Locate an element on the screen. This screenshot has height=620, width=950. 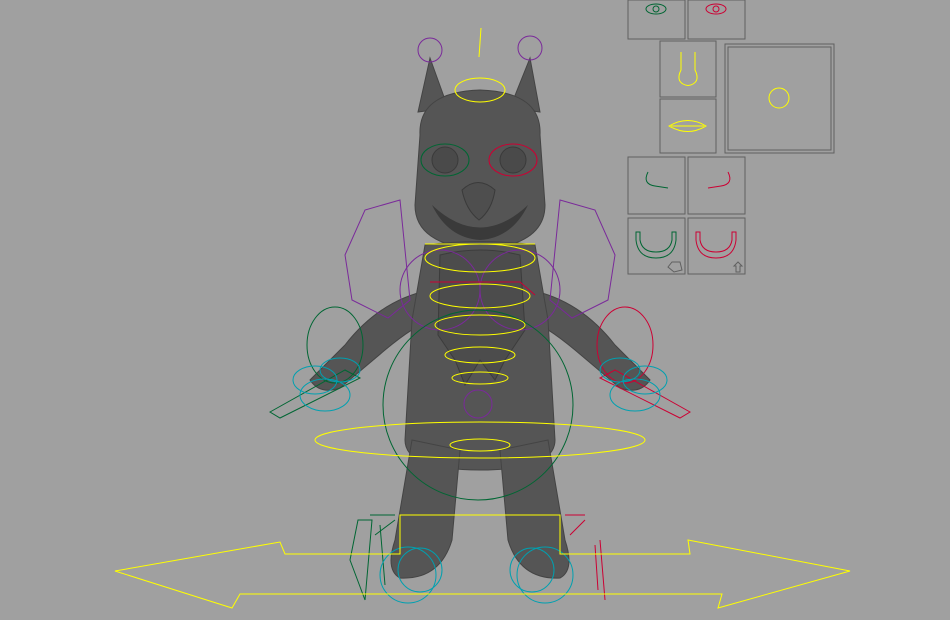
face-cell-jaw-inner is located at coordinates (779, 98).